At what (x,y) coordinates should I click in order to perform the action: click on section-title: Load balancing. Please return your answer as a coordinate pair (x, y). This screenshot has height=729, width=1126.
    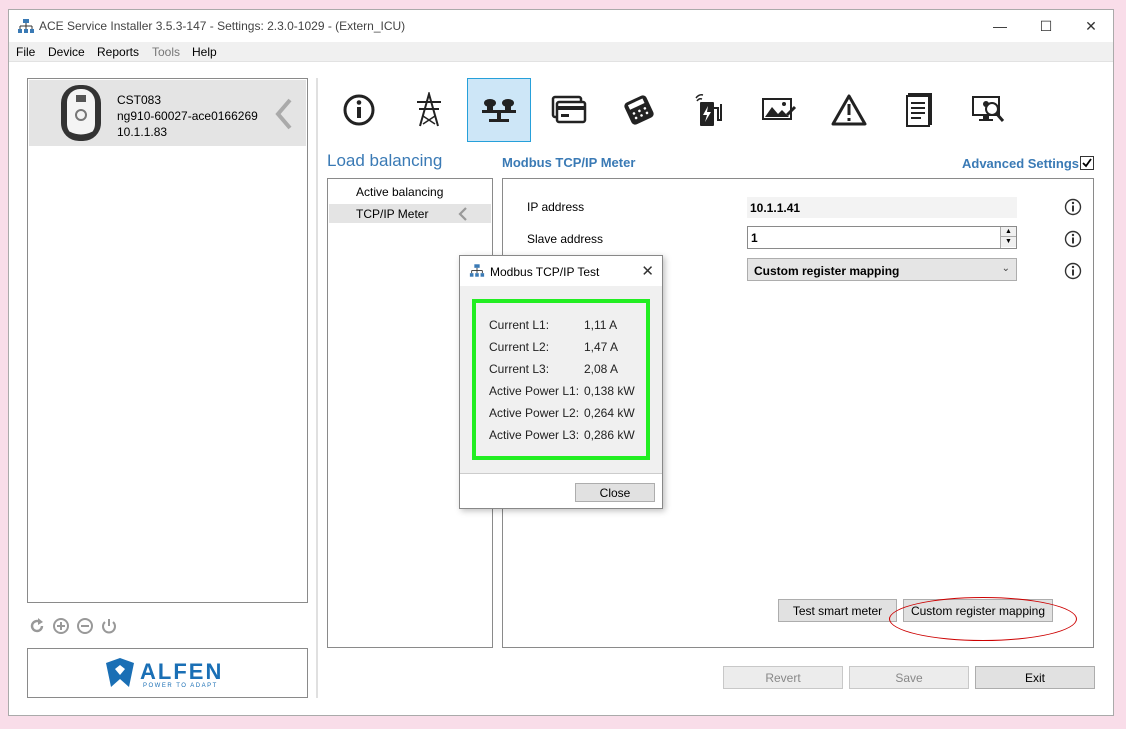
    Looking at the image, I should click on (385, 160).